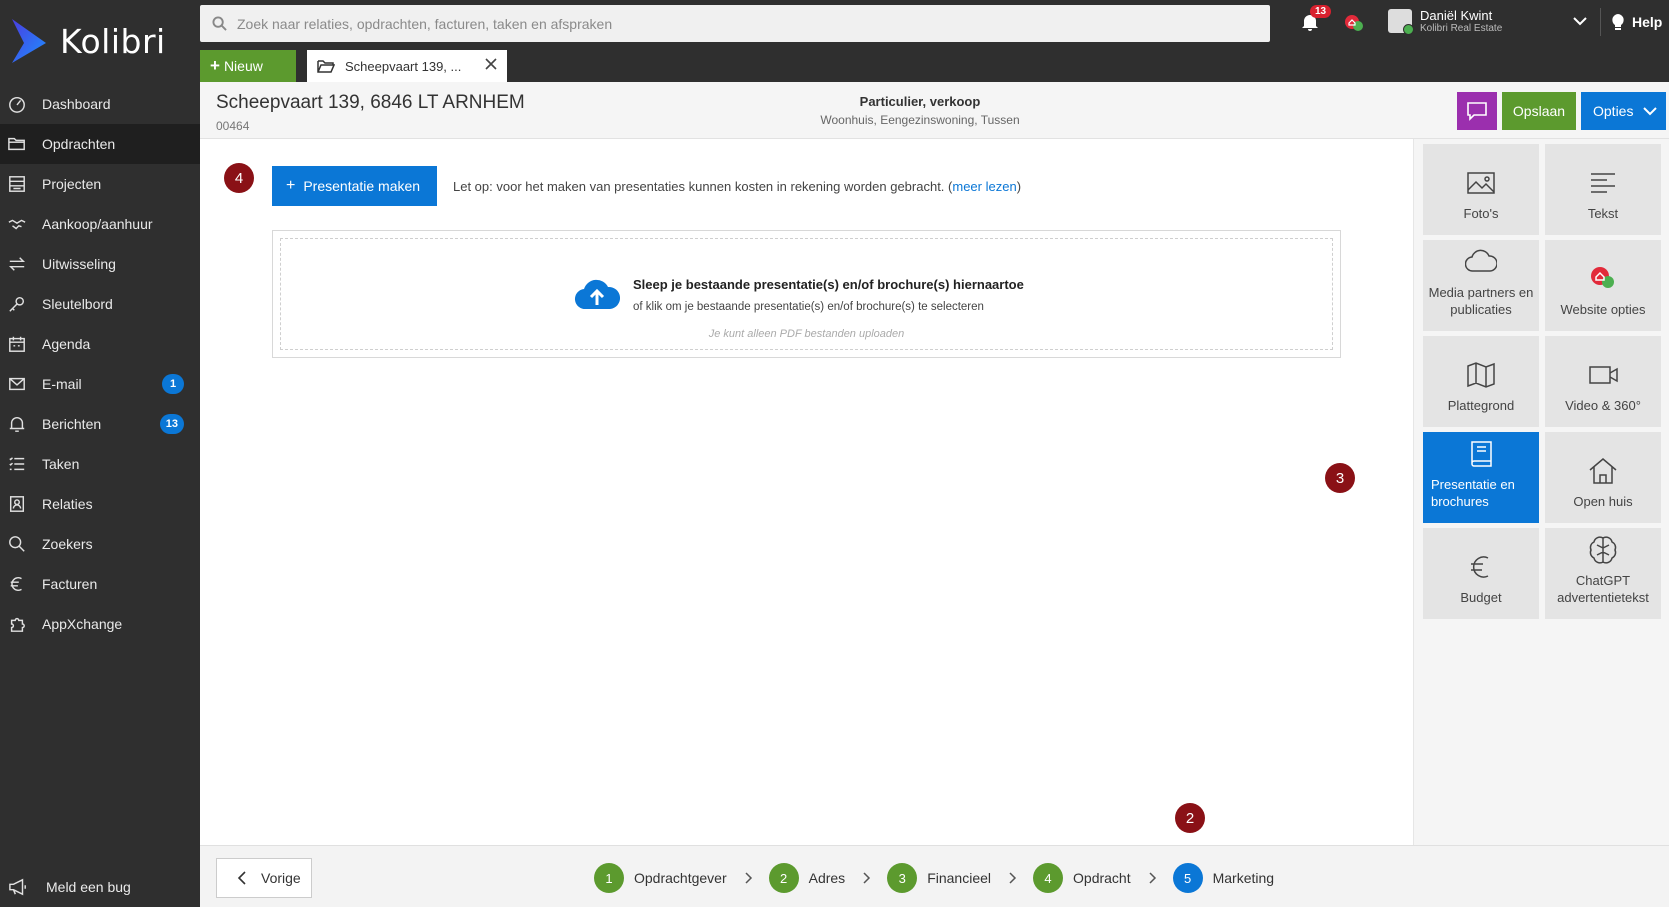 Image resolution: width=1669 pixels, height=907 pixels. What do you see at coordinates (77, 304) in the screenshot?
I see `sidebar-item-label: Sleutelbord` at bounding box center [77, 304].